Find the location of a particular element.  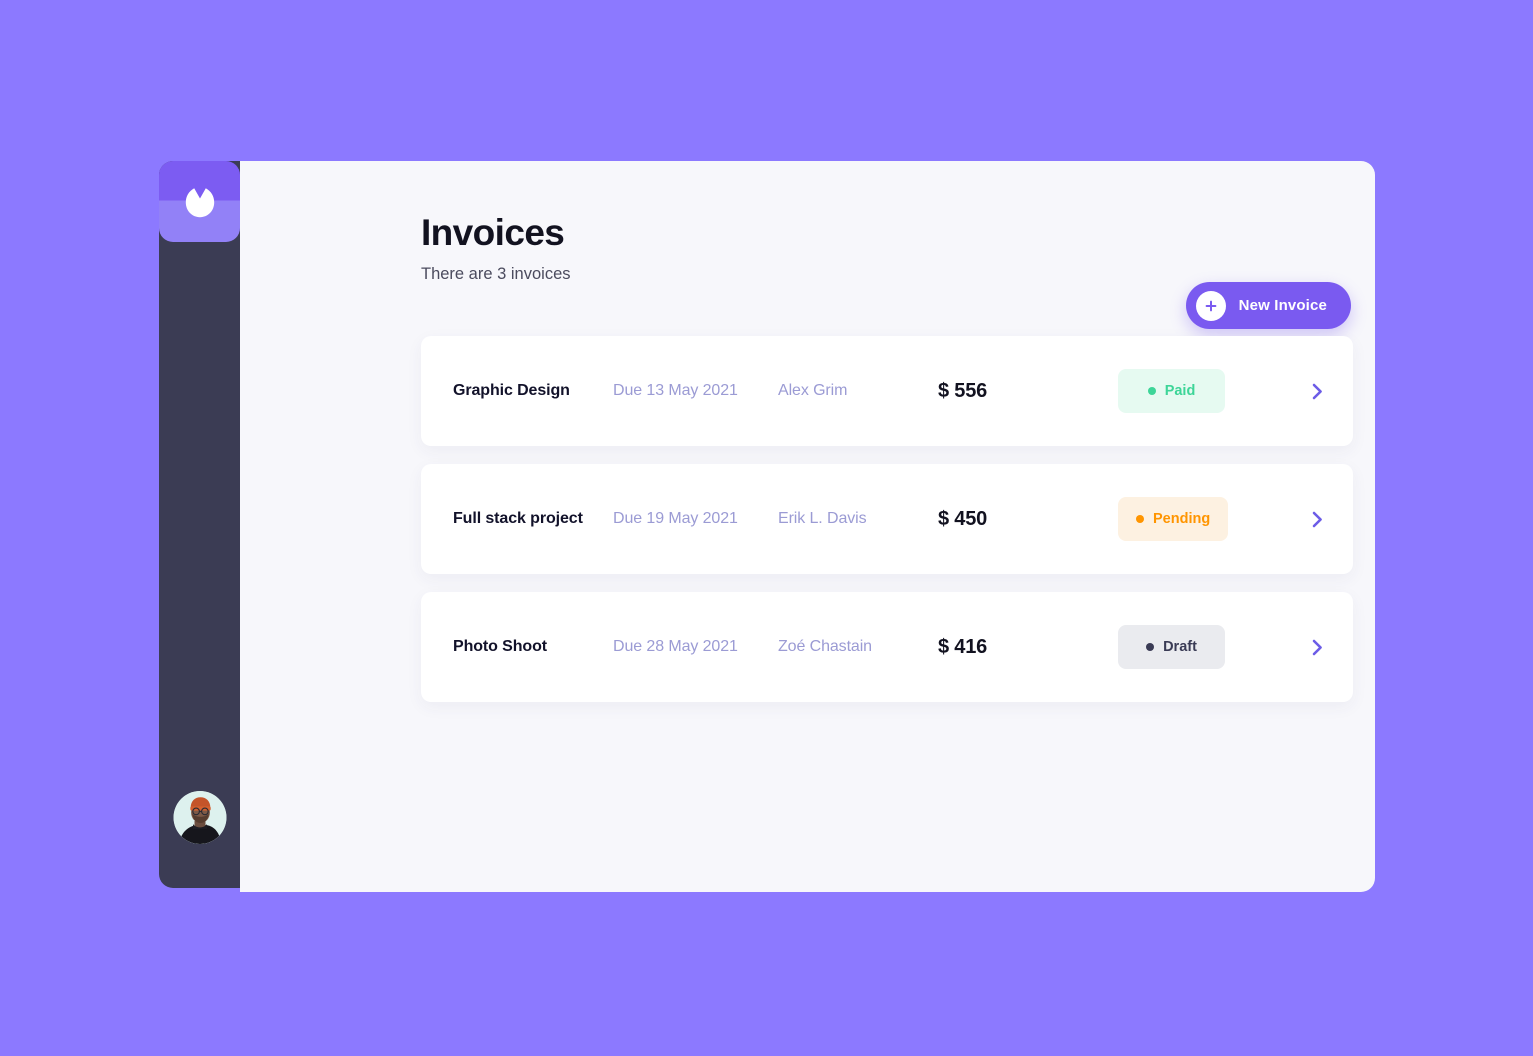

sidebar-logo-button is located at coordinates (199, 201).